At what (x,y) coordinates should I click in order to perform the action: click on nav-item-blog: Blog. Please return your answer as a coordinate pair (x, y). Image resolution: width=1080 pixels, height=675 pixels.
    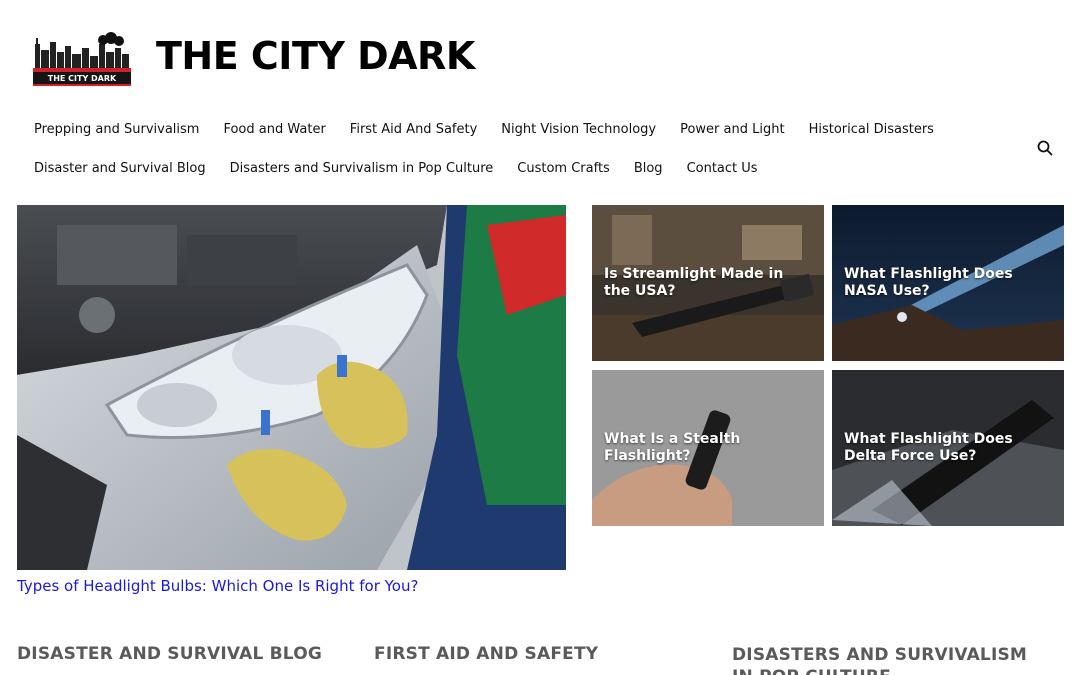
    Looking at the image, I should click on (648, 168).